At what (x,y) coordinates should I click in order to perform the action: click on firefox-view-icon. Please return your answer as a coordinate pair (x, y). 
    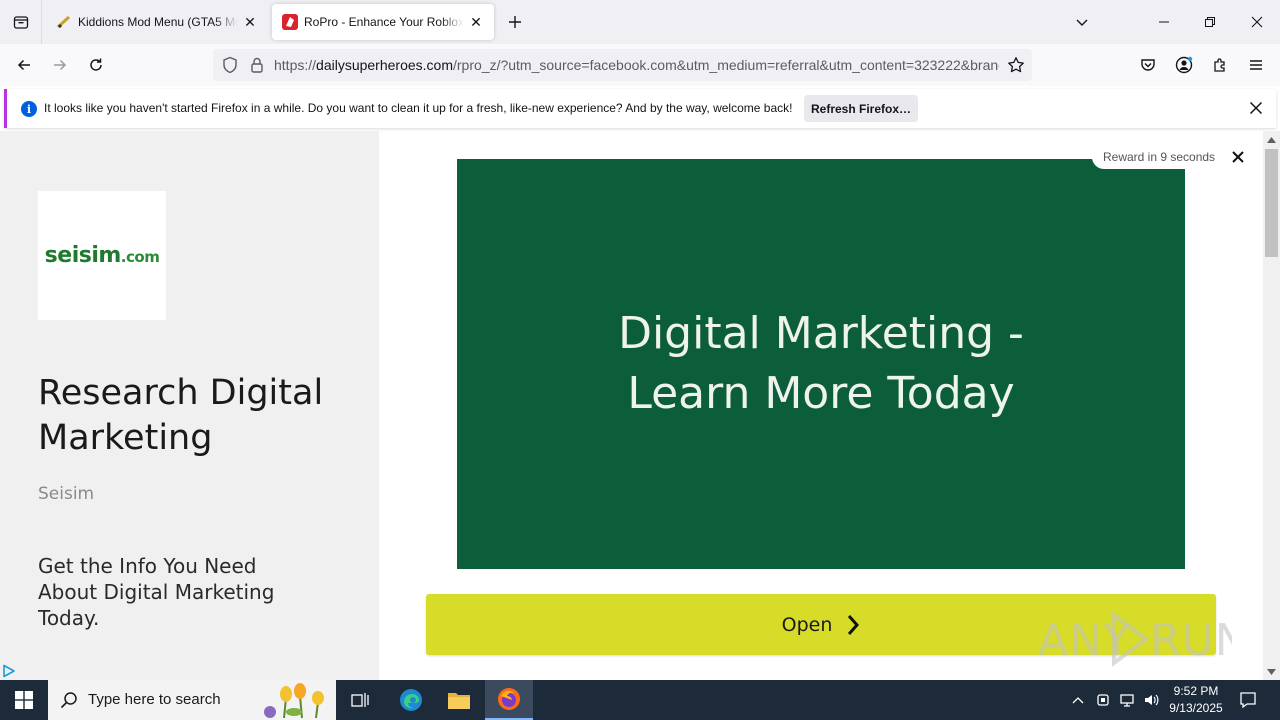
    Looking at the image, I should click on (20, 22).